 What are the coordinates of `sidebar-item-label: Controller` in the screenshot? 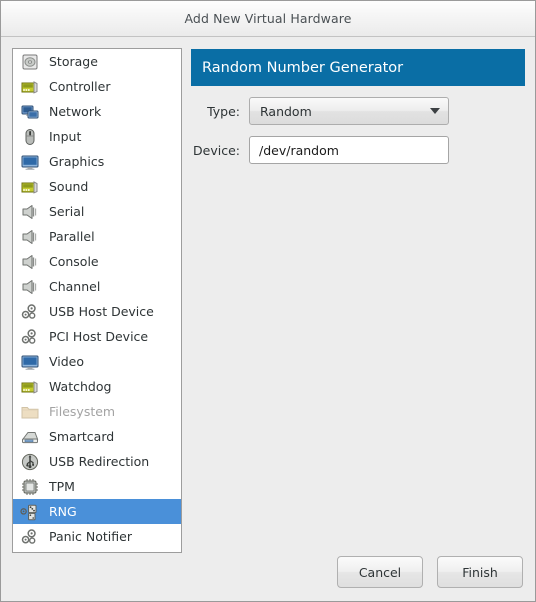 It's located at (80, 86).